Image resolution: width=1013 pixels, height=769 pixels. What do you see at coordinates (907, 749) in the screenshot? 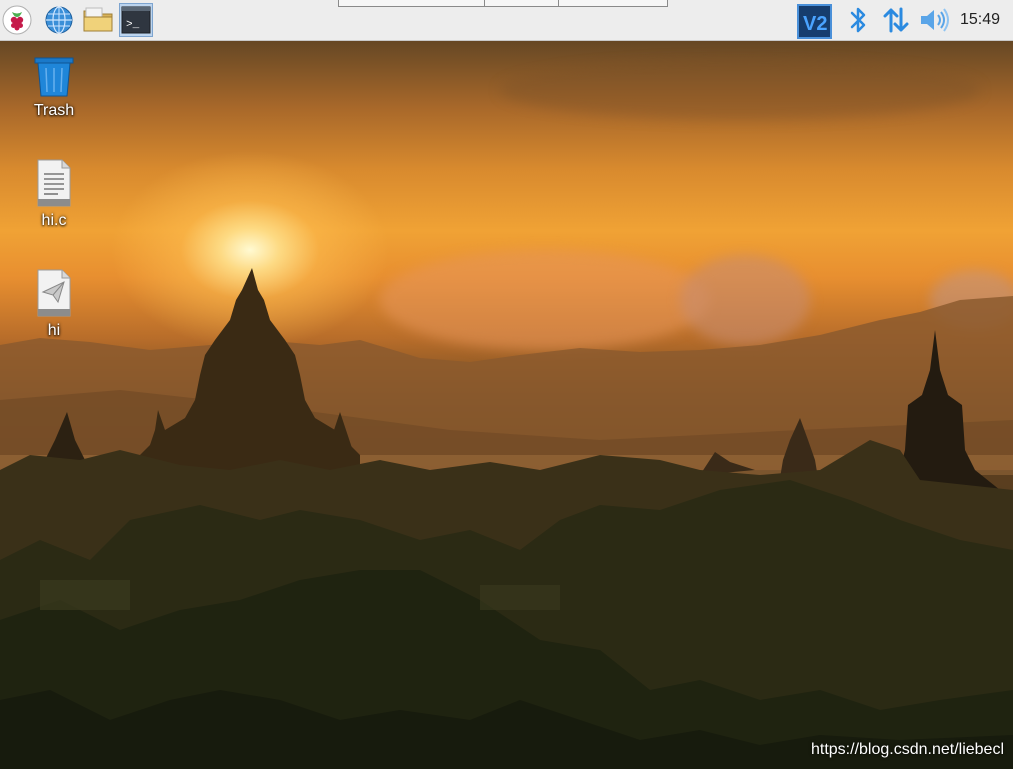
I see `watermark-text: https://blog.csdn.net/liebecl` at bounding box center [907, 749].